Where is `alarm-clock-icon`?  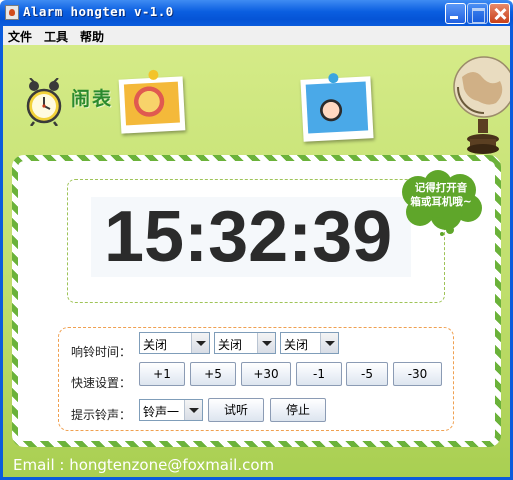
alarm-clock-icon is located at coordinates (44, 102).